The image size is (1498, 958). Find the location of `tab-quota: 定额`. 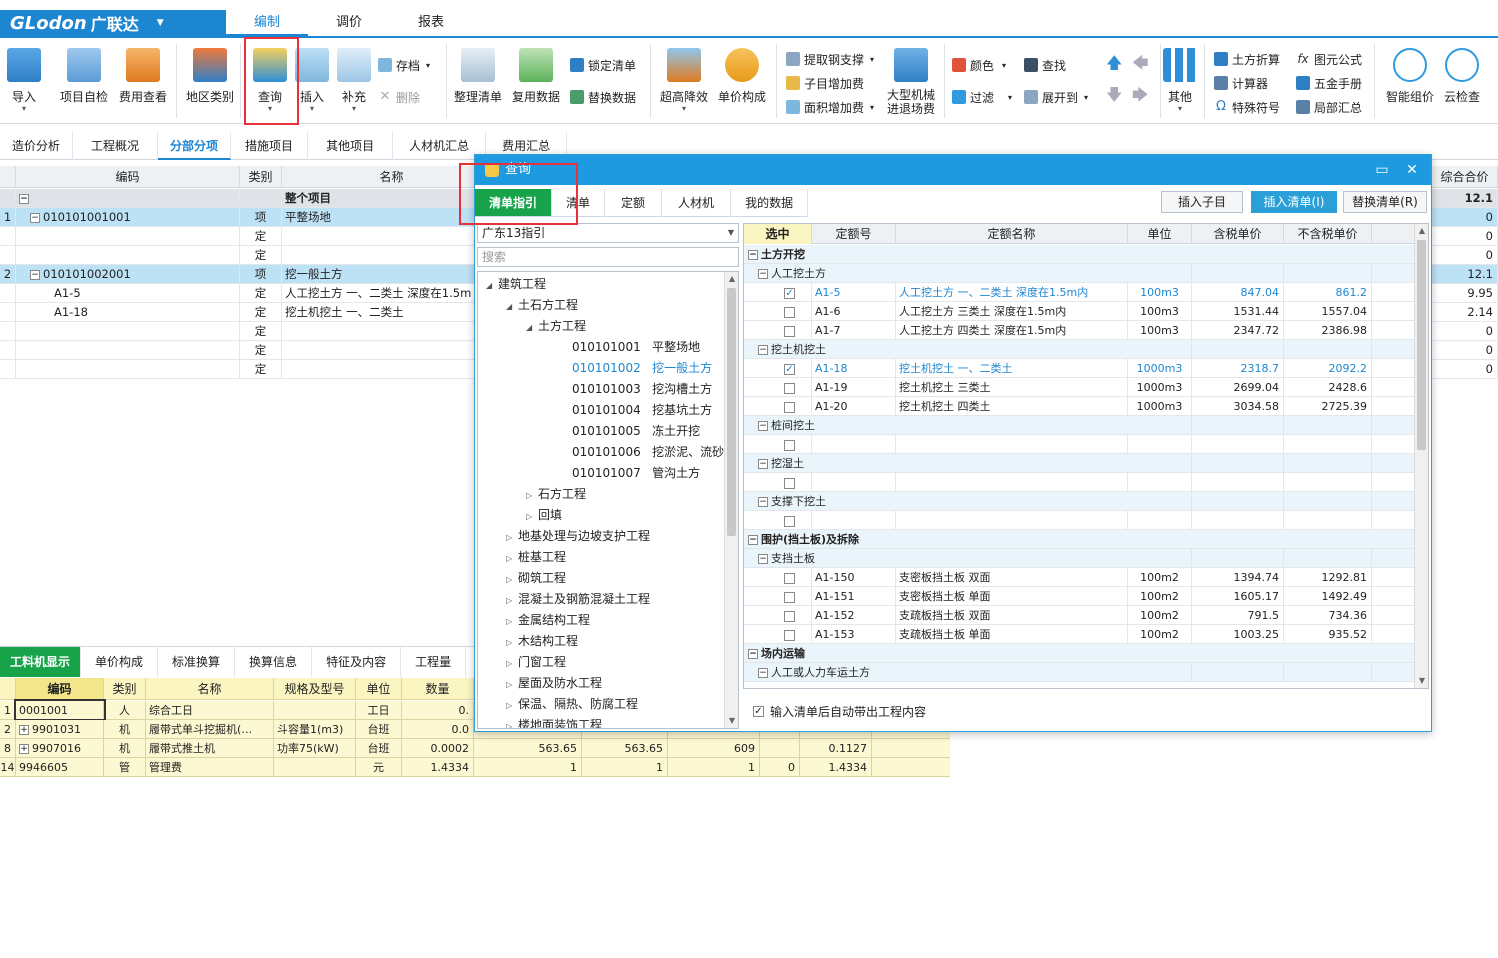

tab-quota: 定额 is located at coordinates (634, 203).